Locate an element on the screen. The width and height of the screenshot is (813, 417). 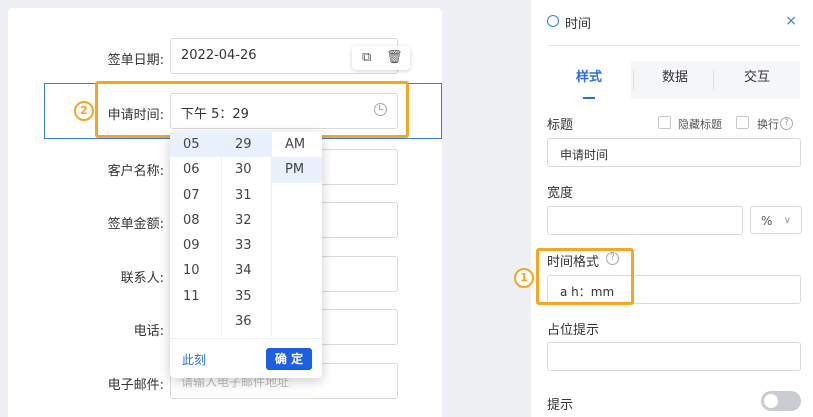
wrap-label: 换行 is located at coordinates (768, 124).